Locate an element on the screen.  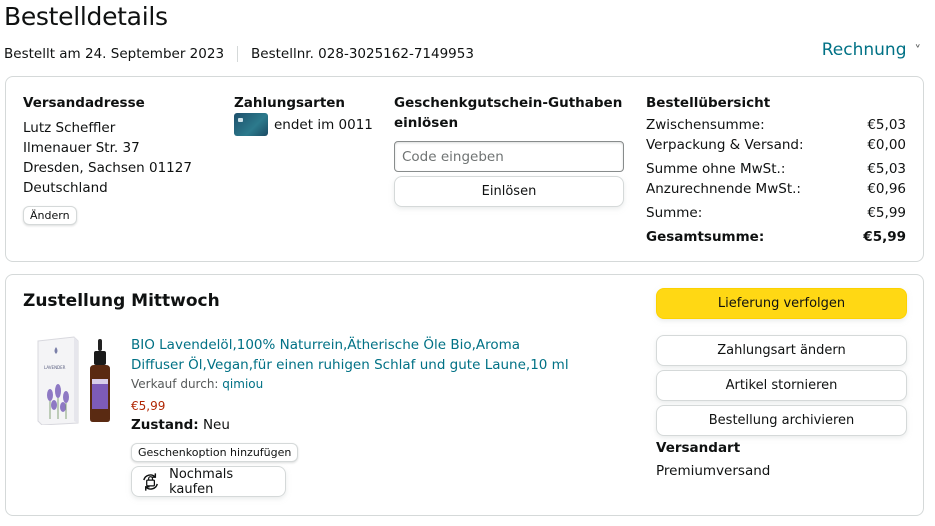
address-line: Dresden, Sachsen 01127 is located at coordinates (107, 168).